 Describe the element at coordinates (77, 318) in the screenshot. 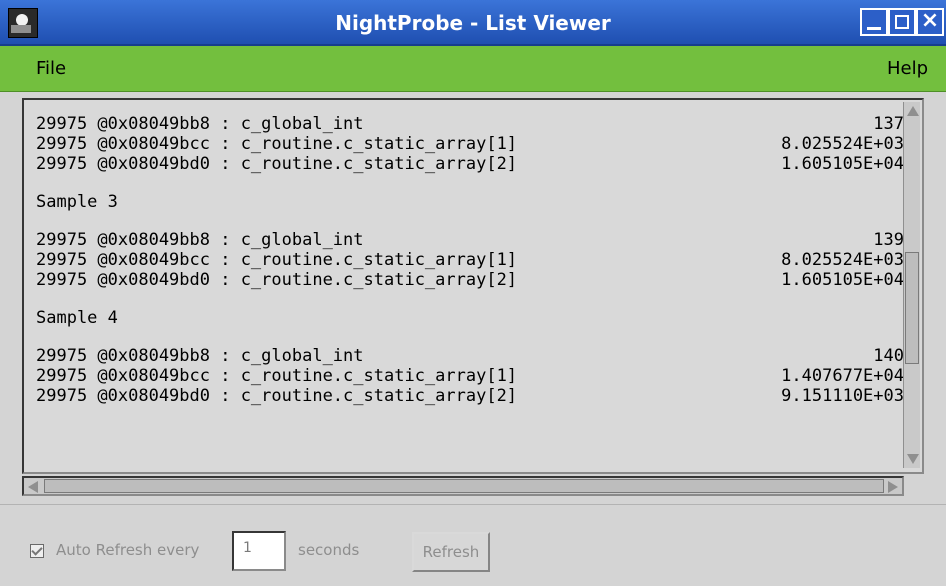

I see `sample-label-4: Sample 4` at that location.